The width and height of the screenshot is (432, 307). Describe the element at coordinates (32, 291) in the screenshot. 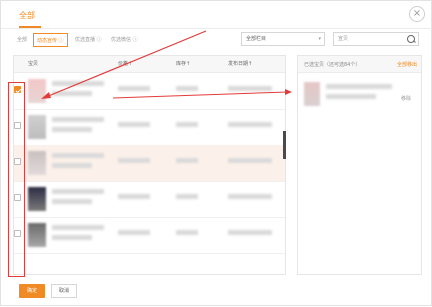

I see `confirm-button: 确定` at that location.